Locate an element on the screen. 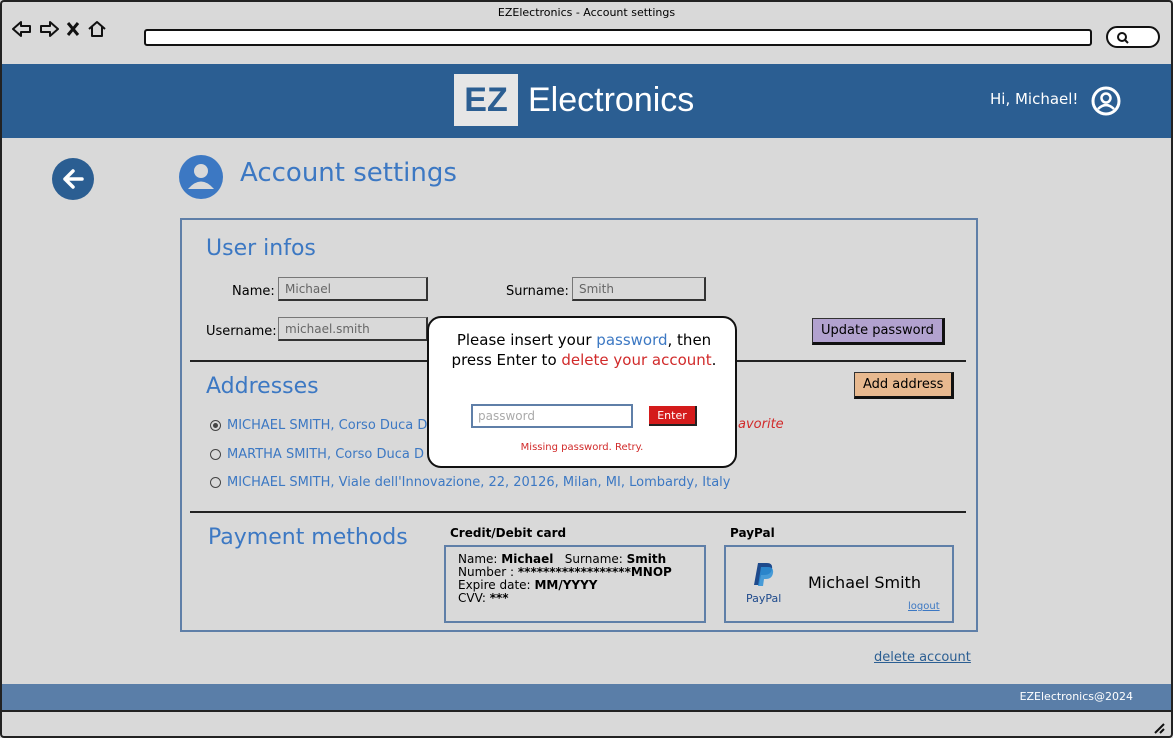 Image resolution: width=1173 pixels, height=738 pixels. paypal-account: PayPal Michael Smith logout is located at coordinates (839, 584).